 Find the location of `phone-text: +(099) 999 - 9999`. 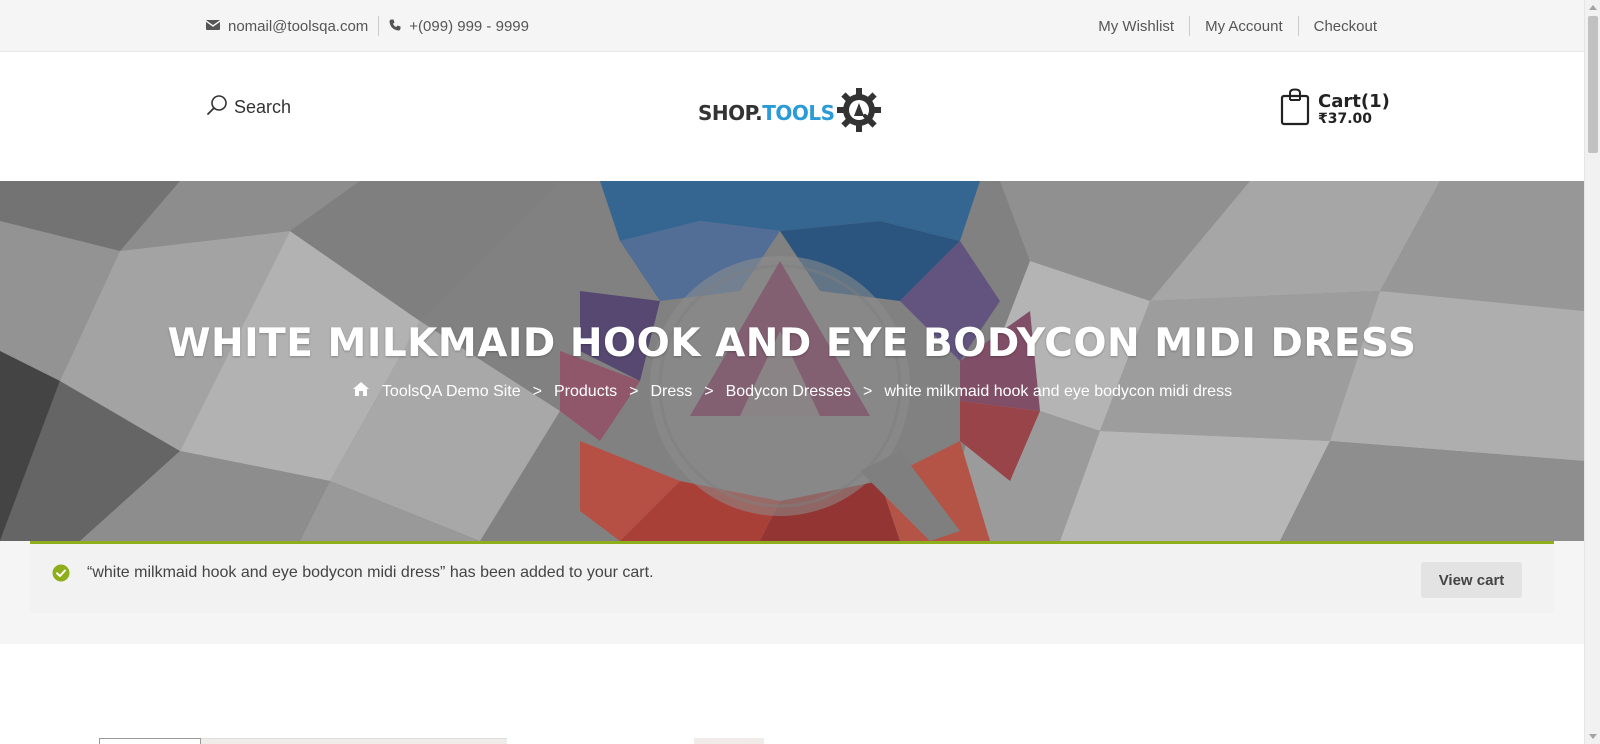

phone-text: +(099) 999 - 9999 is located at coordinates (469, 26).